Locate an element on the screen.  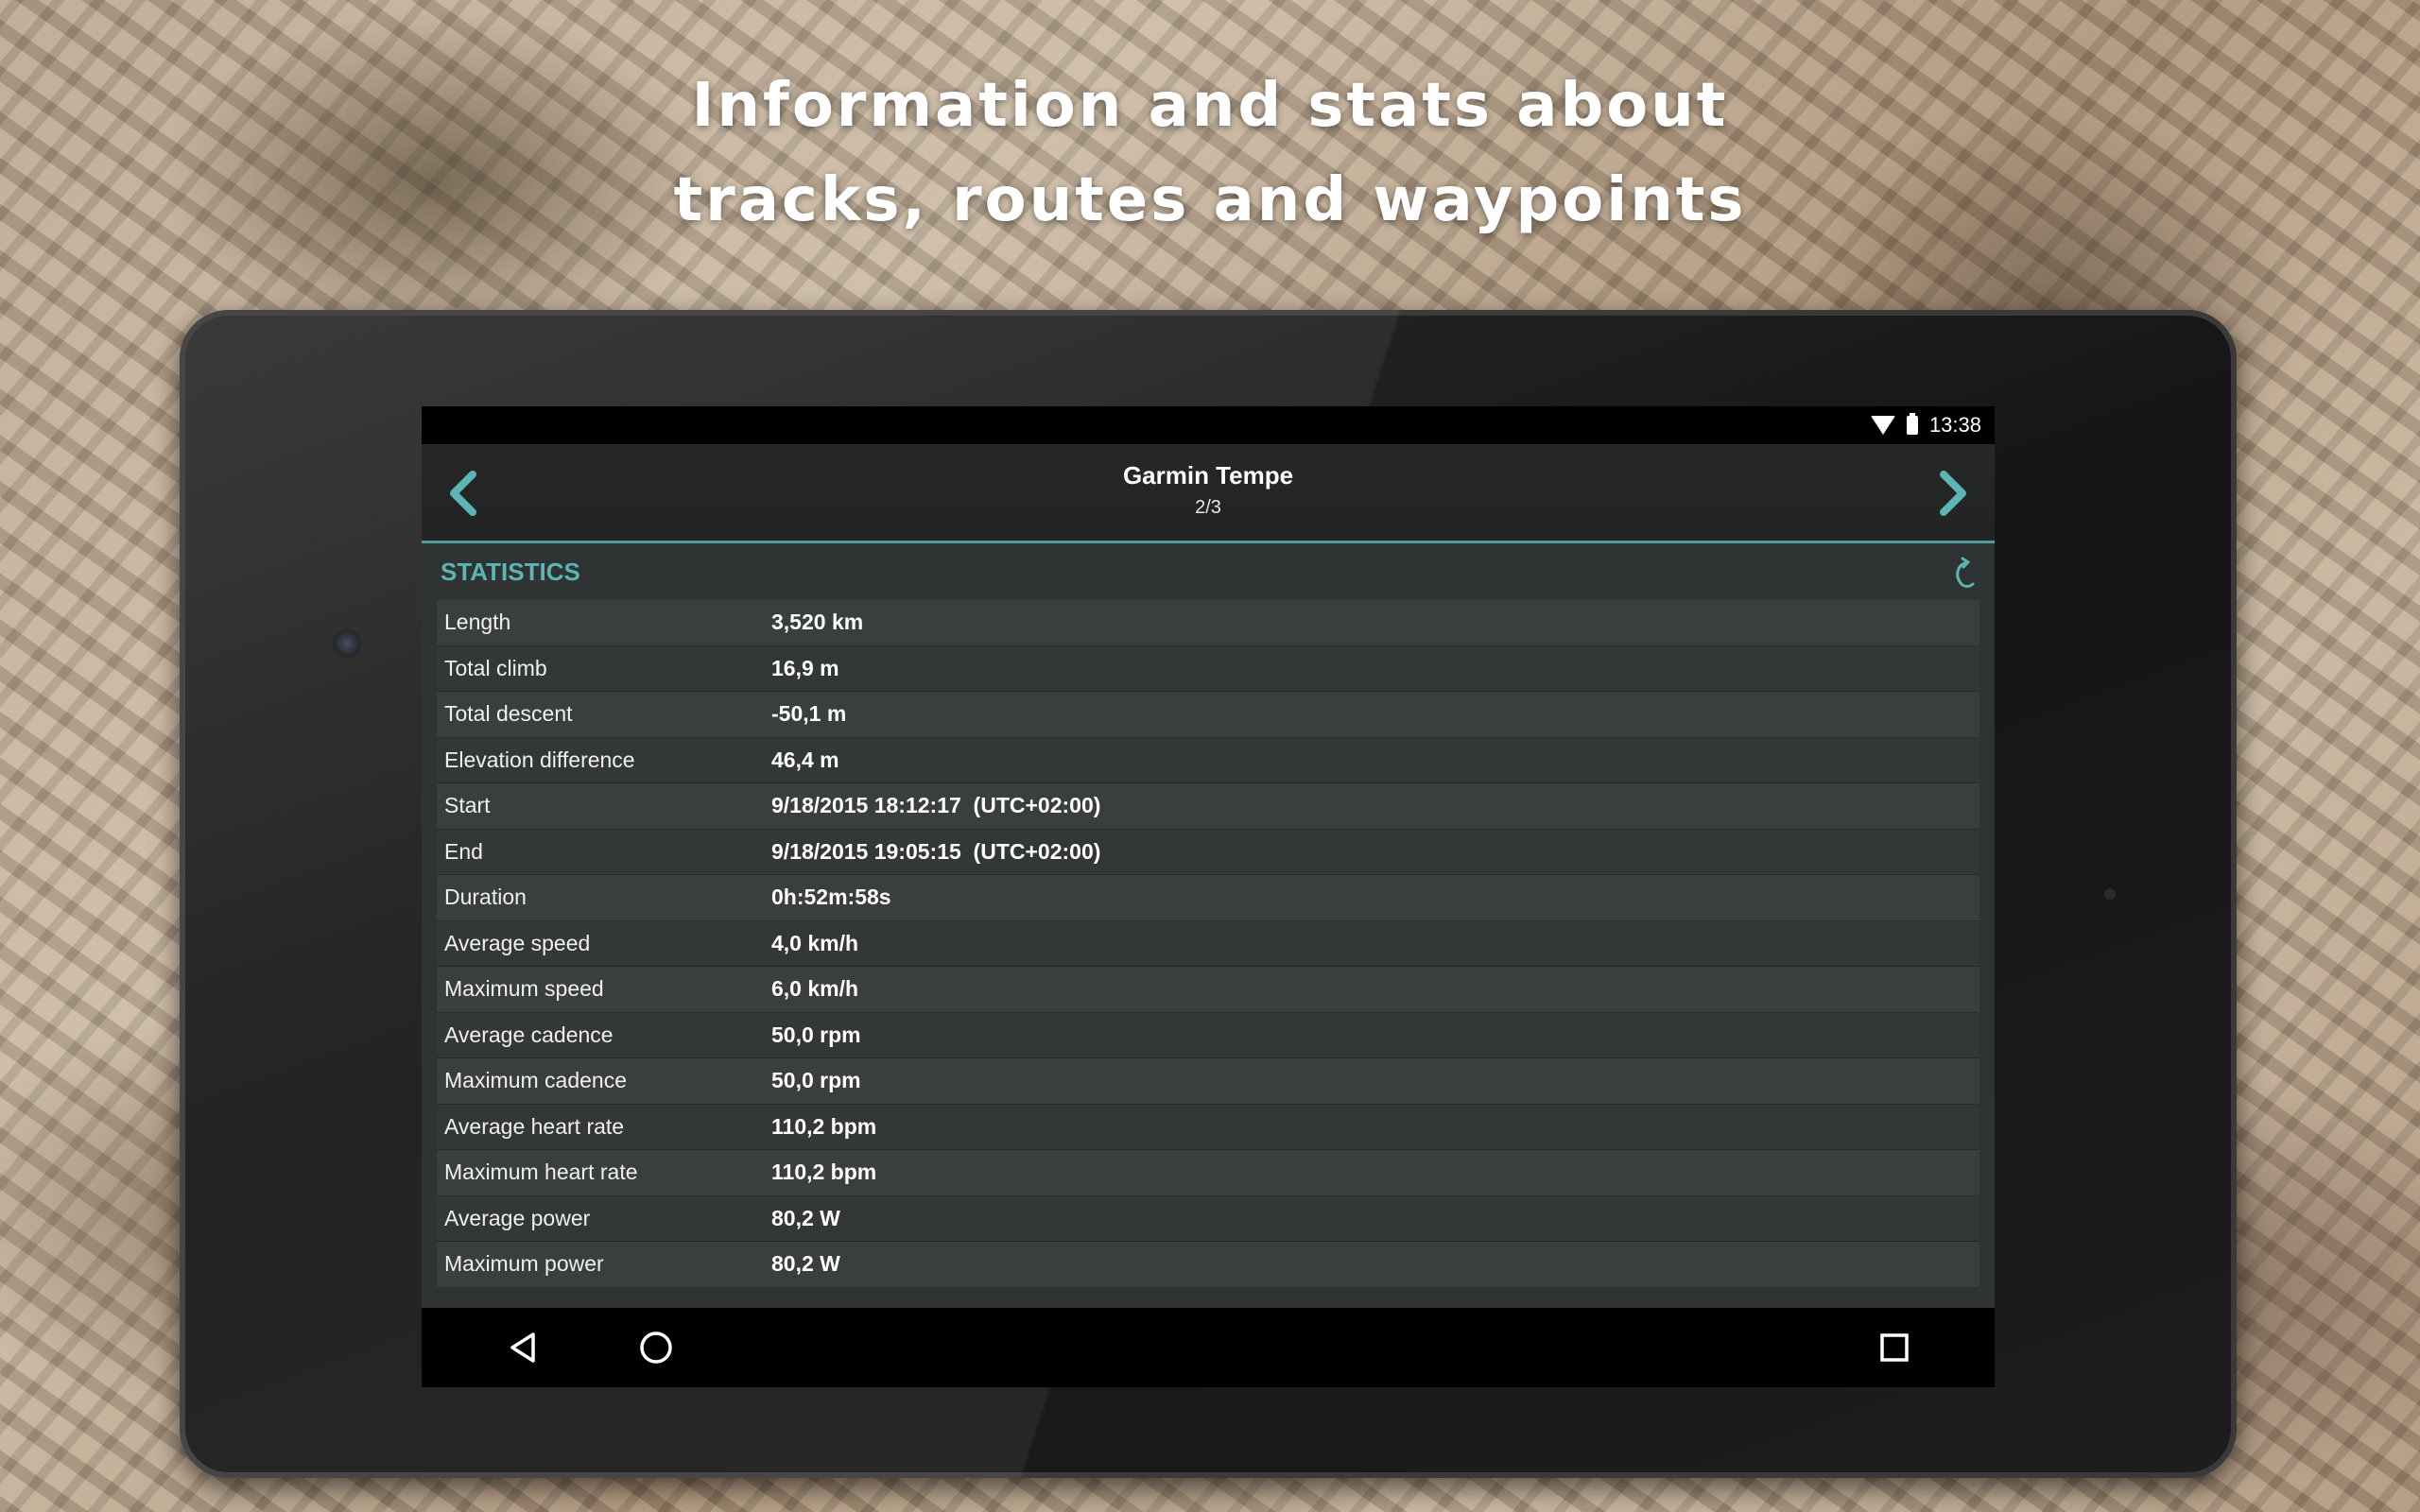
stat-label: Average heart rate is located at coordinates (534, 1126).